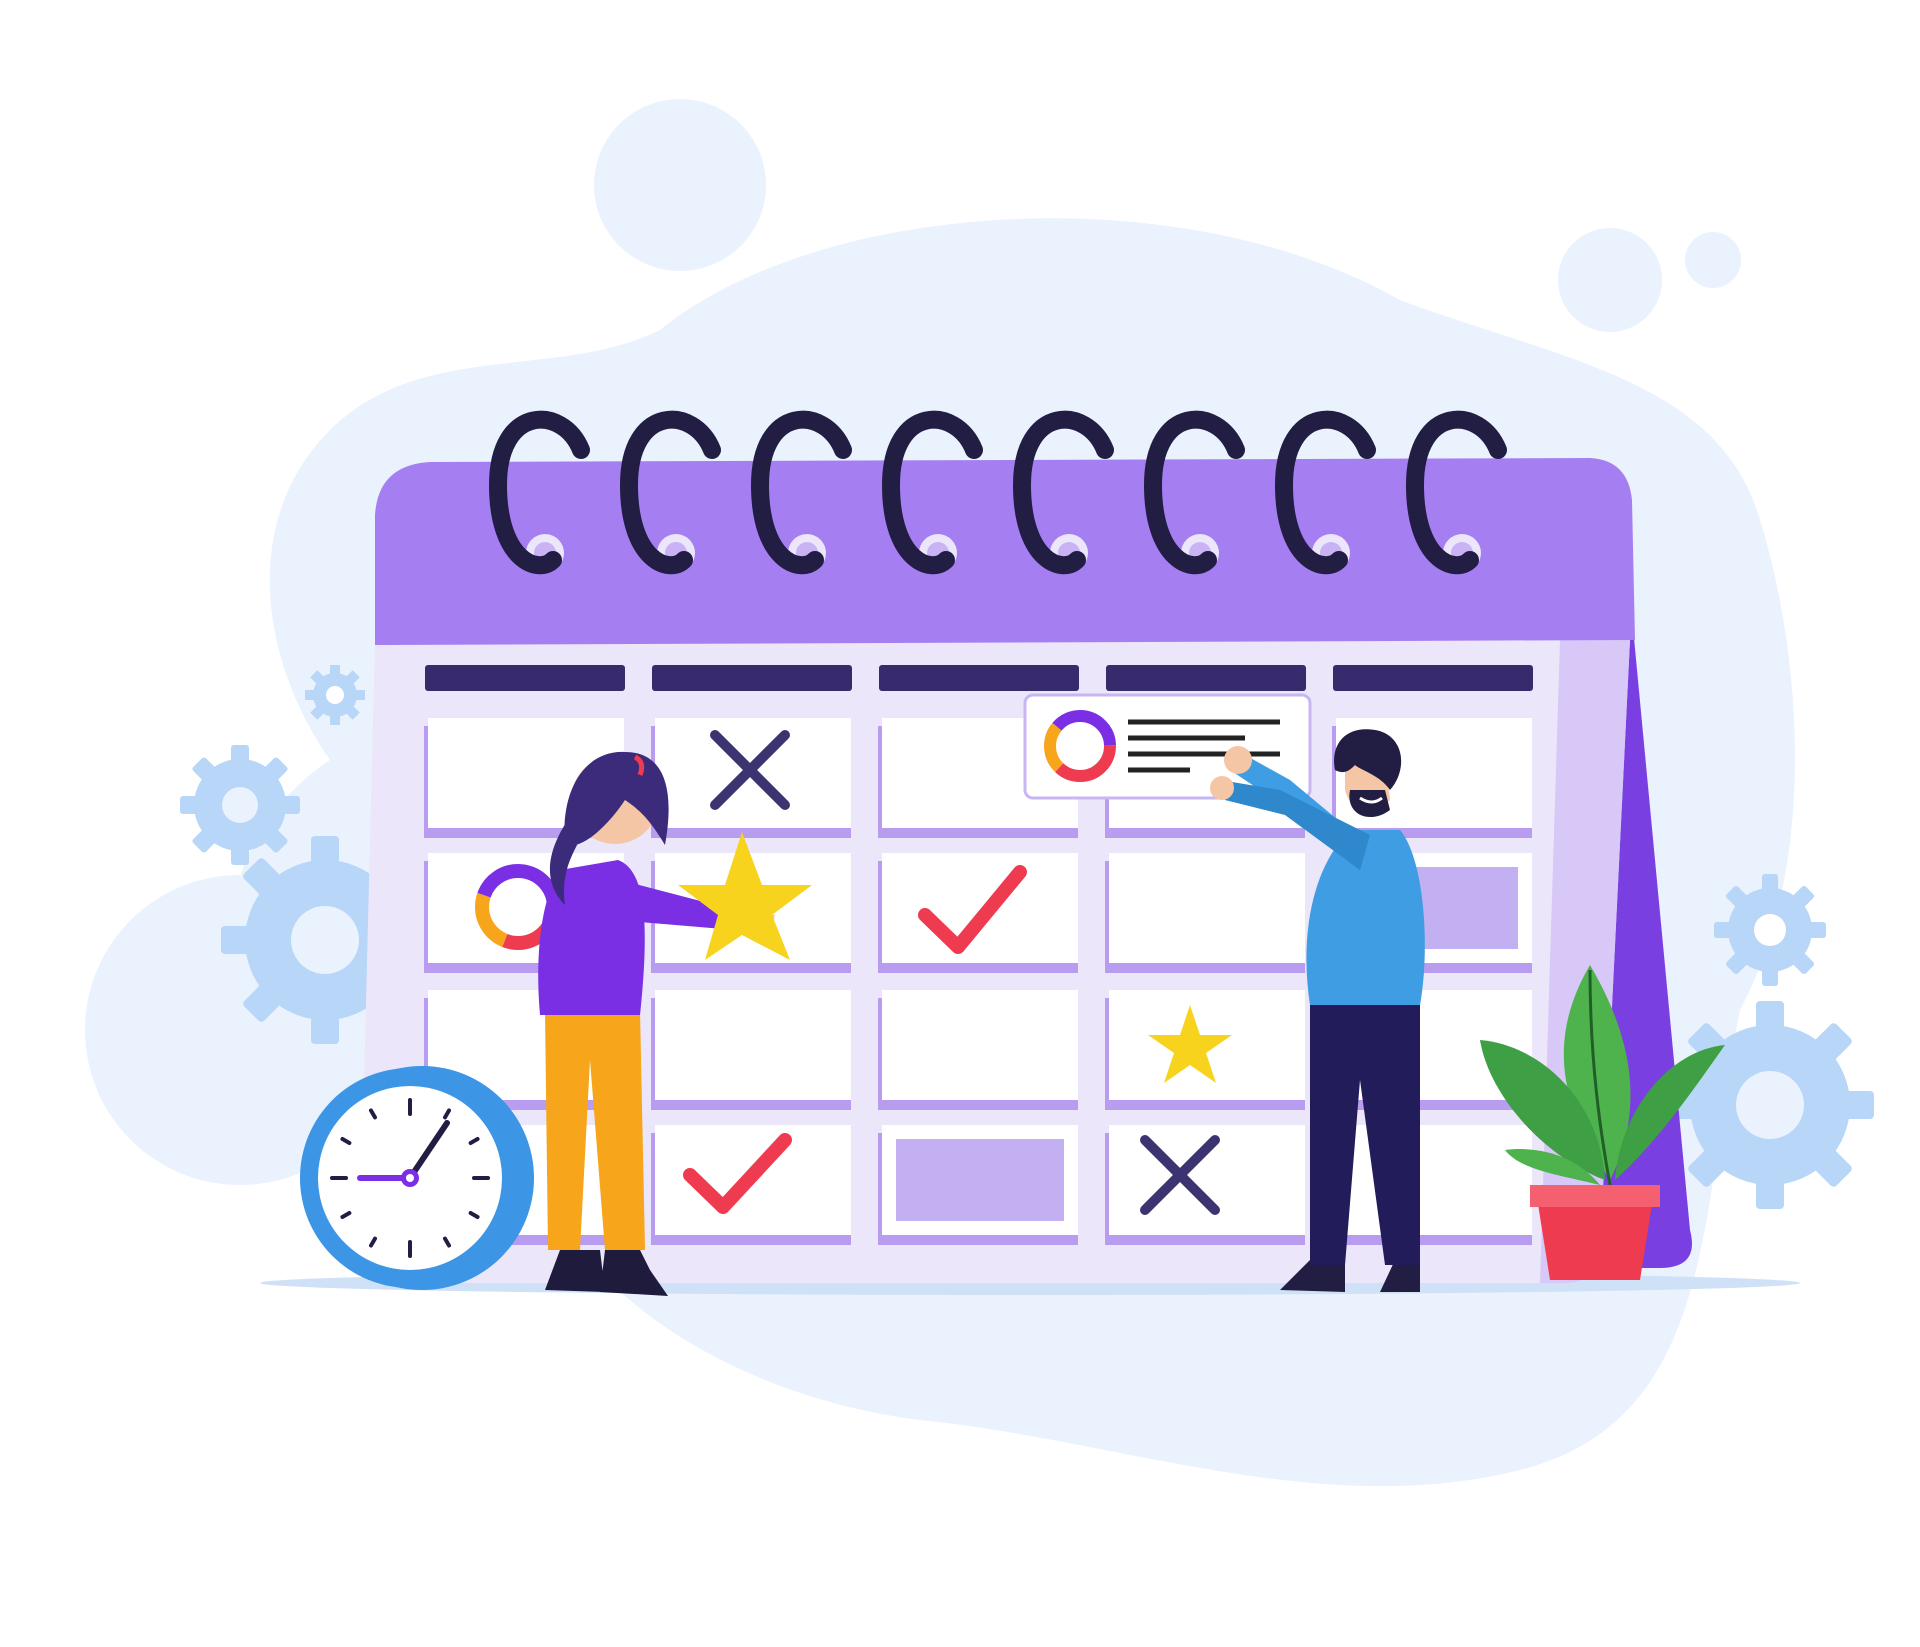  What do you see at coordinates (417, 1178) in the screenshot?
I see `clock-icon` at bounding box center [417, 1178].